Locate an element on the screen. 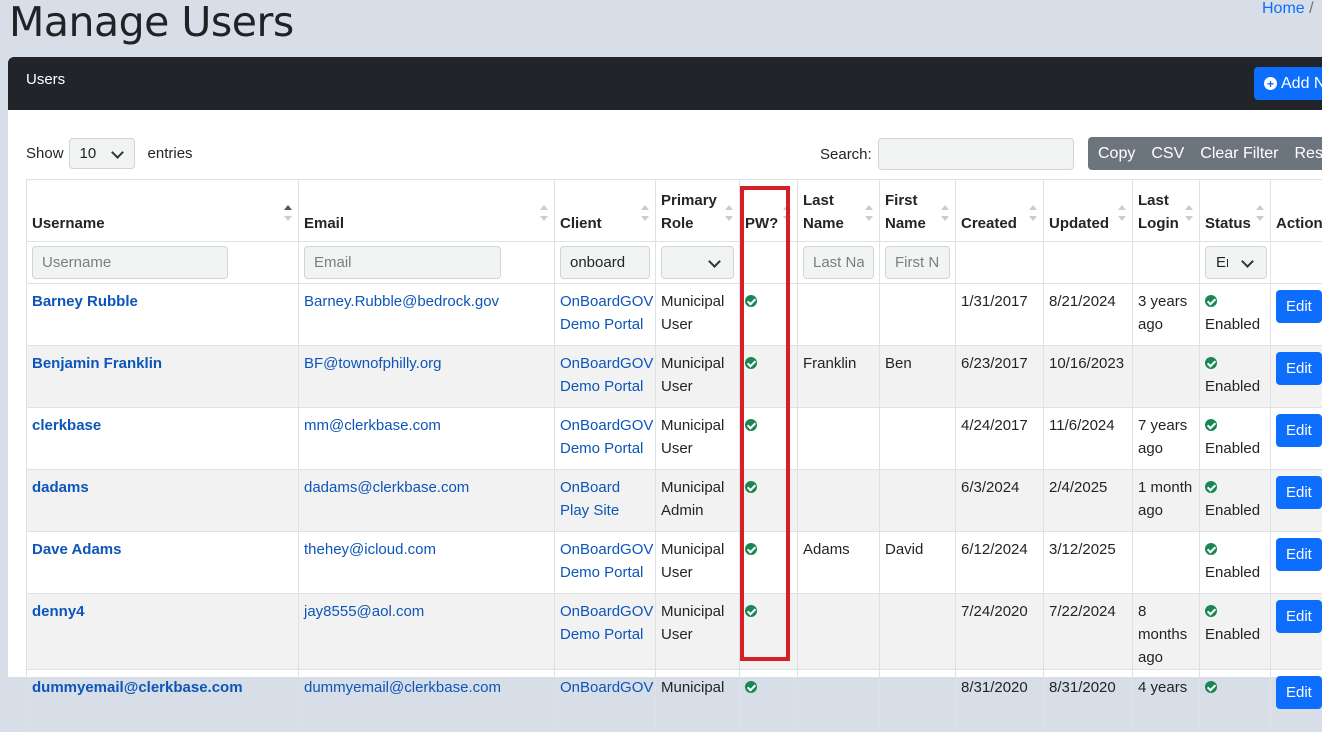 The width and height of the screenshot is (1322, 732). email-link: Barney.Rubble@bedrock.gov is located at coordinates (401, 301).